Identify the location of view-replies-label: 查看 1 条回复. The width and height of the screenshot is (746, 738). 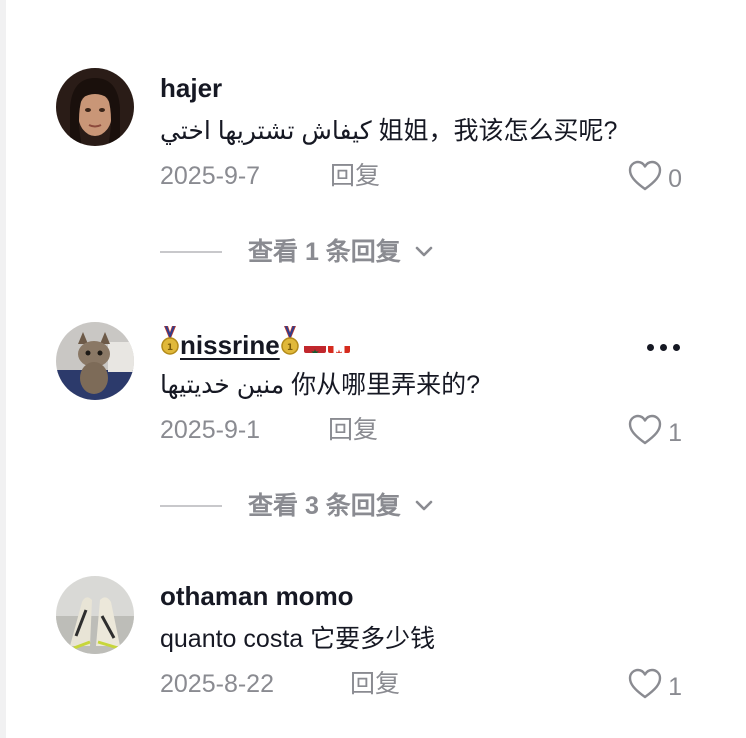
(324, 252).